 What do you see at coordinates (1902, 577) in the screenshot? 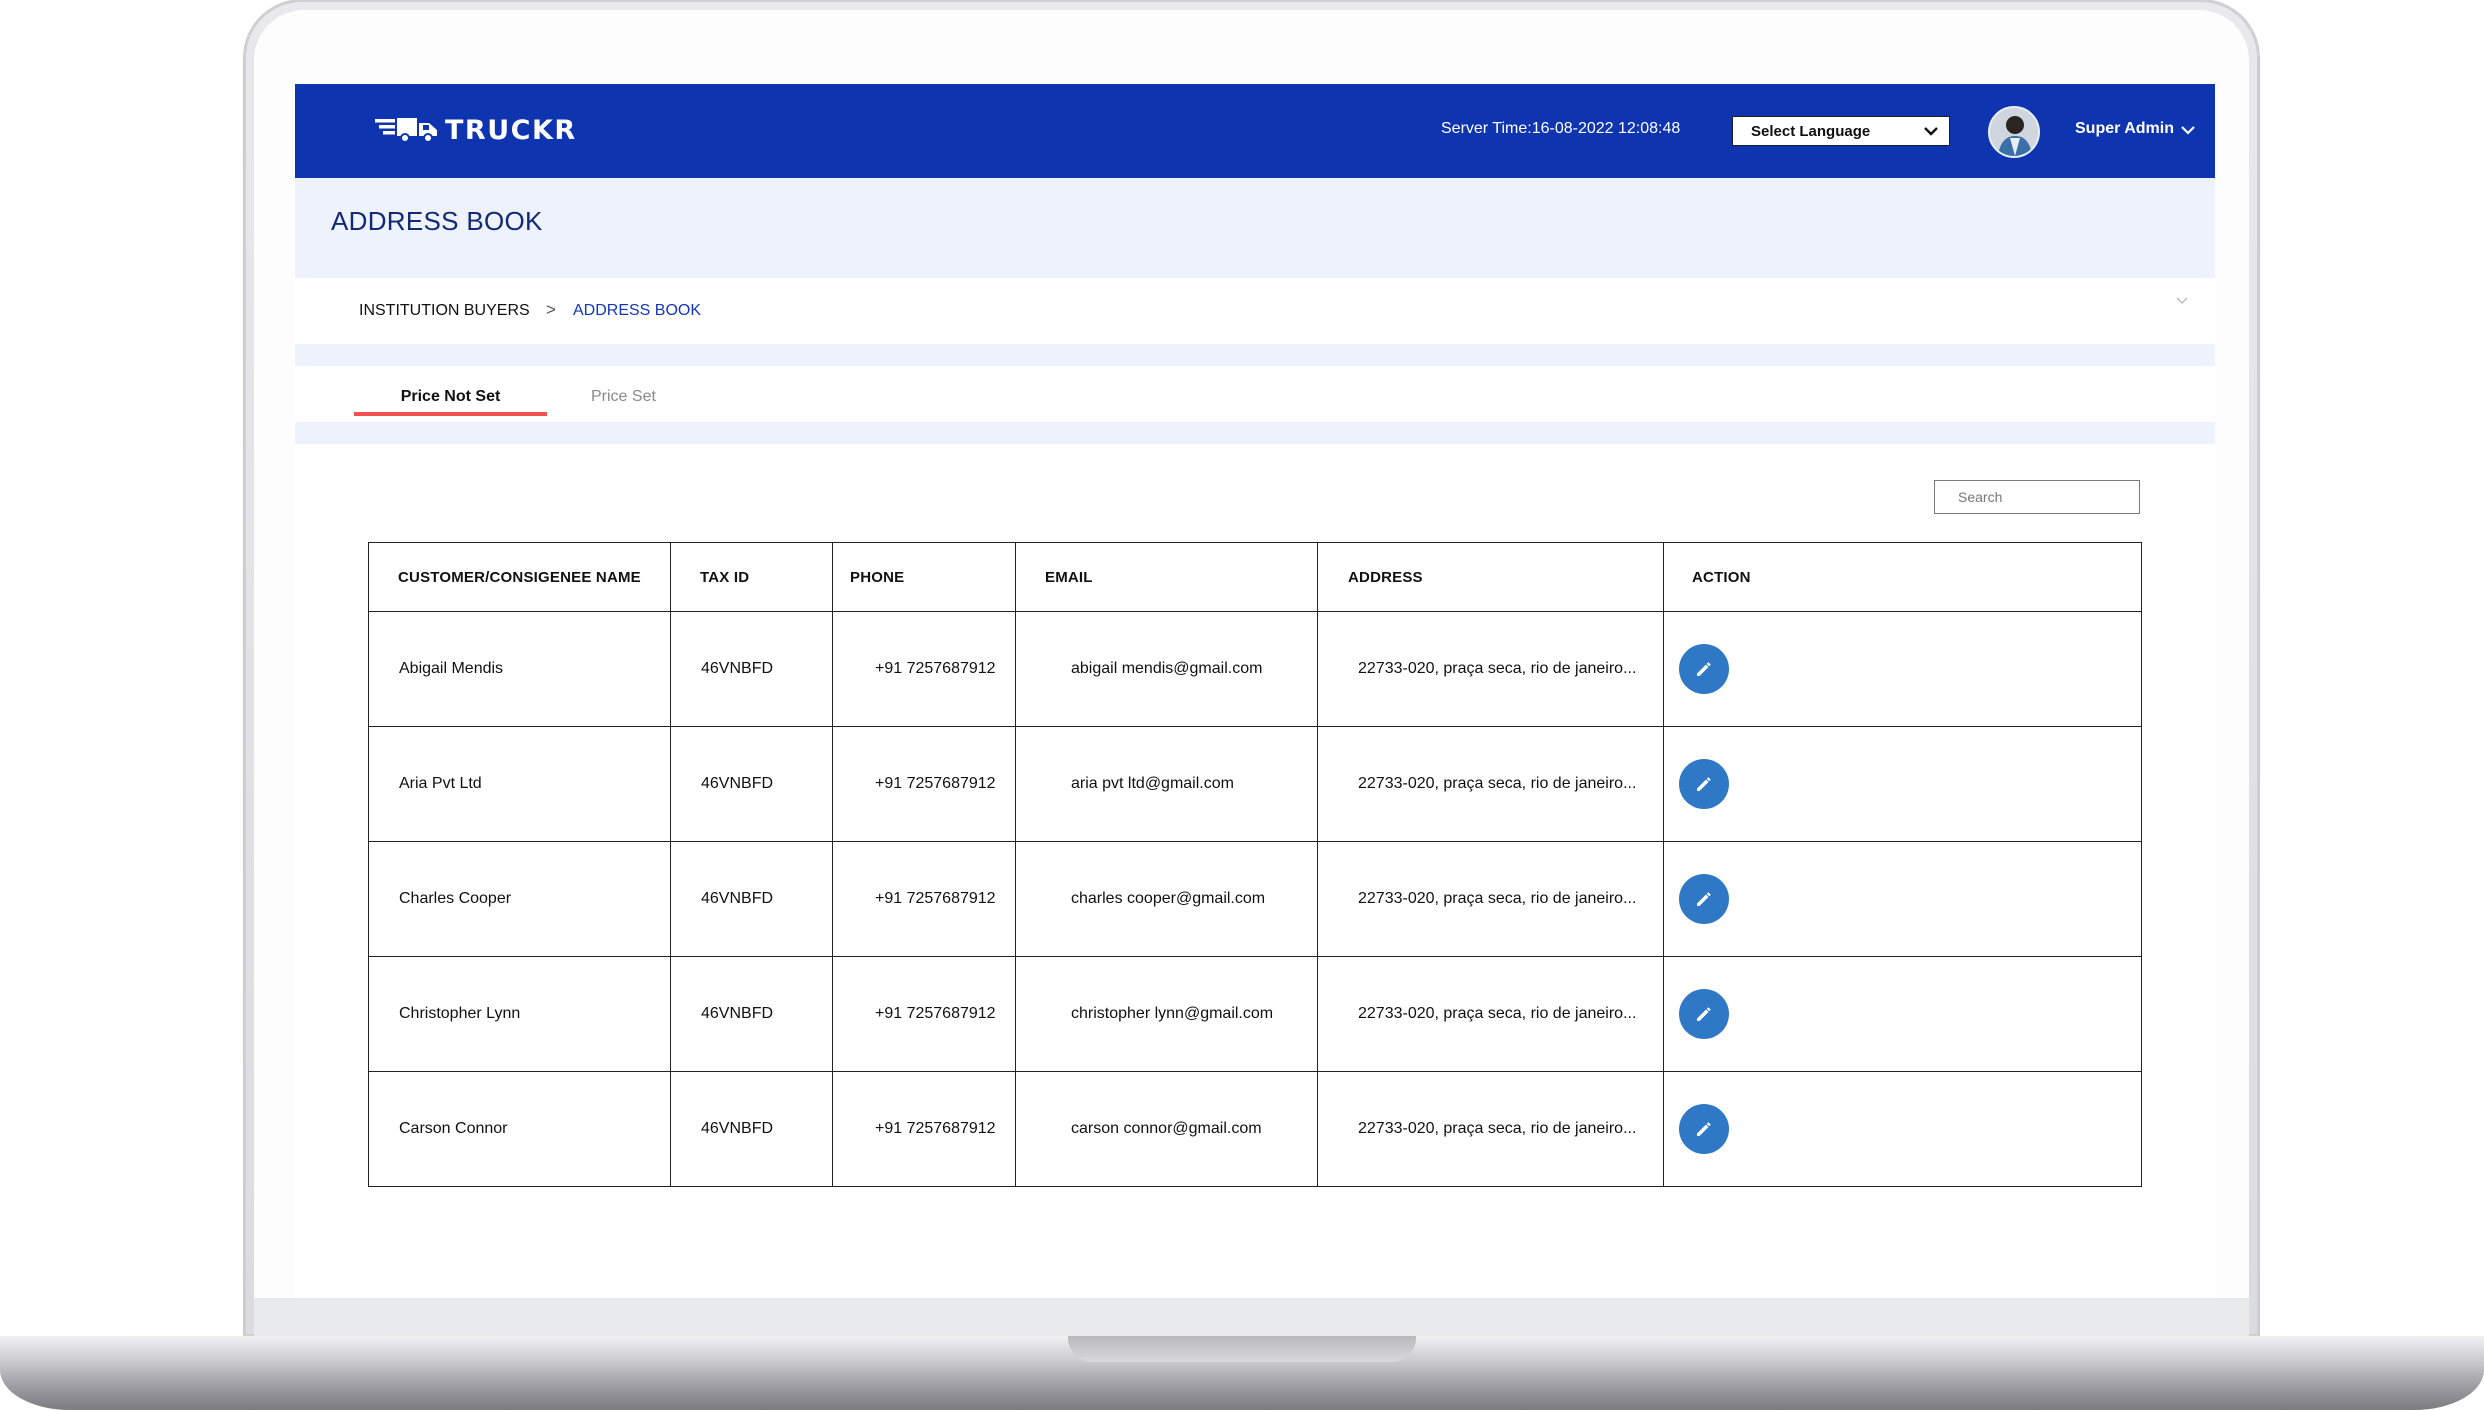
I see `column-header-action: ACTION` at bounding box center [1902, 577].